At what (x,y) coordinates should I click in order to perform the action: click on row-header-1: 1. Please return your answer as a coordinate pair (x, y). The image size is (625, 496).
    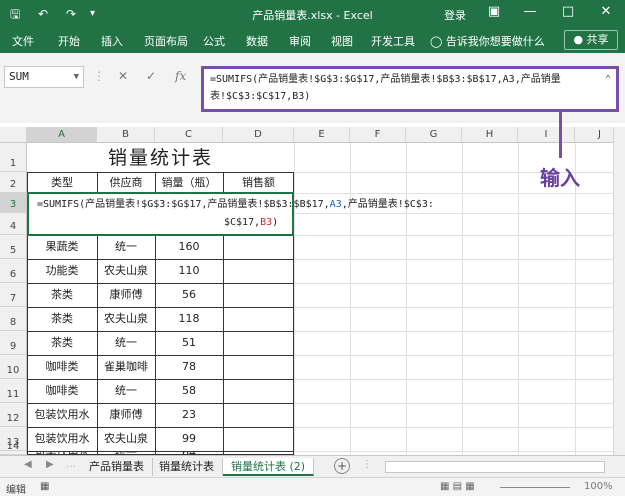
    Looking at the image, I should click on (13, 157).